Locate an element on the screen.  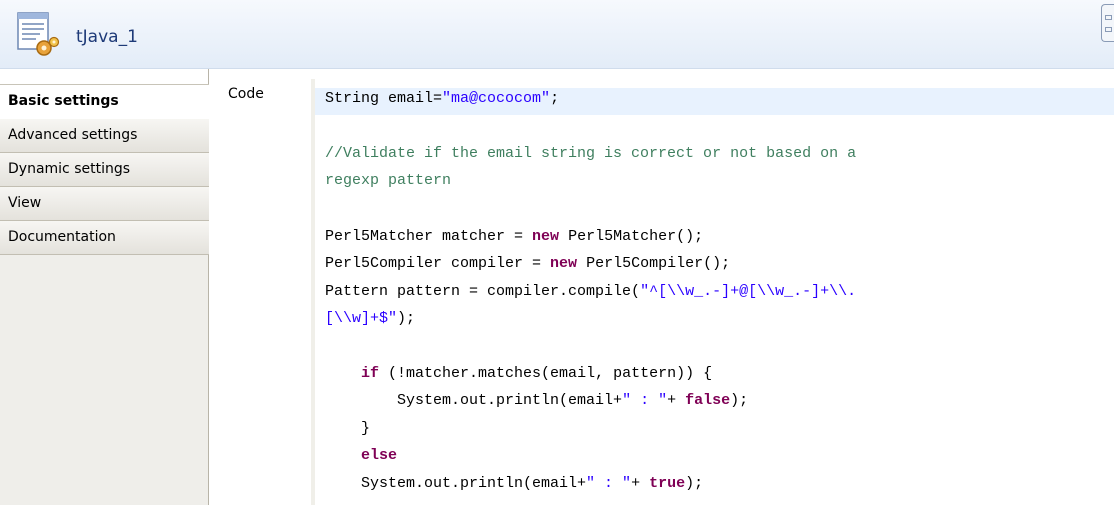
code-token: } is located at coordinates (348, 428).